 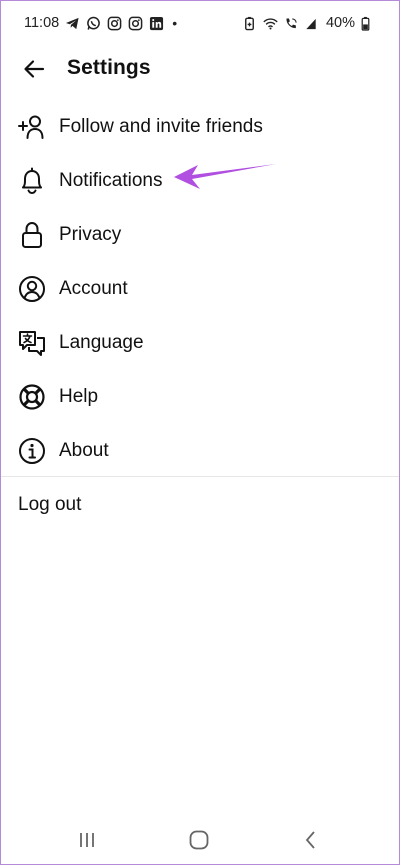 I want to click on back-icon, so click(x=311, y=840).